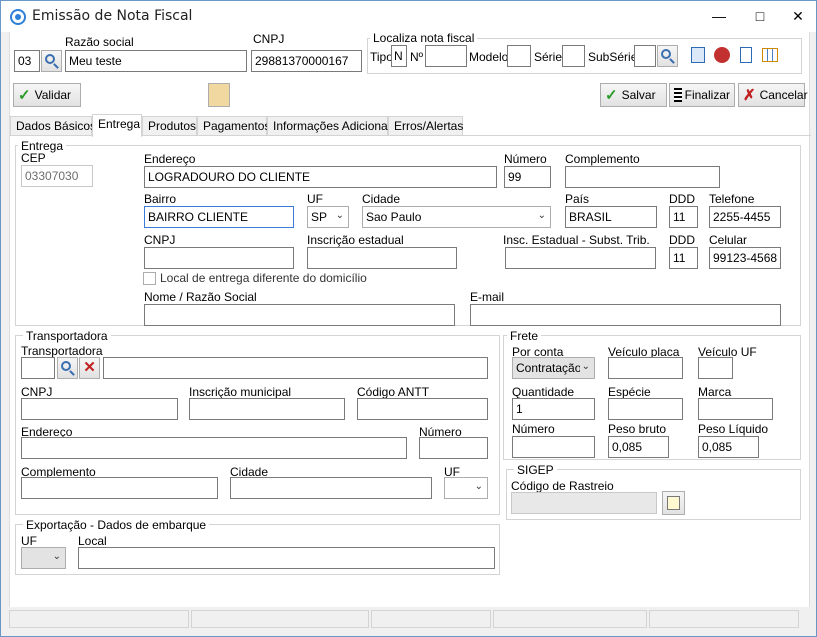  What do you see at coordinates (408, 16) in the screenshot?
I see `title-bar: Emissão de Nota Fiscal — □ ✕` at bounding box center [408, 16].